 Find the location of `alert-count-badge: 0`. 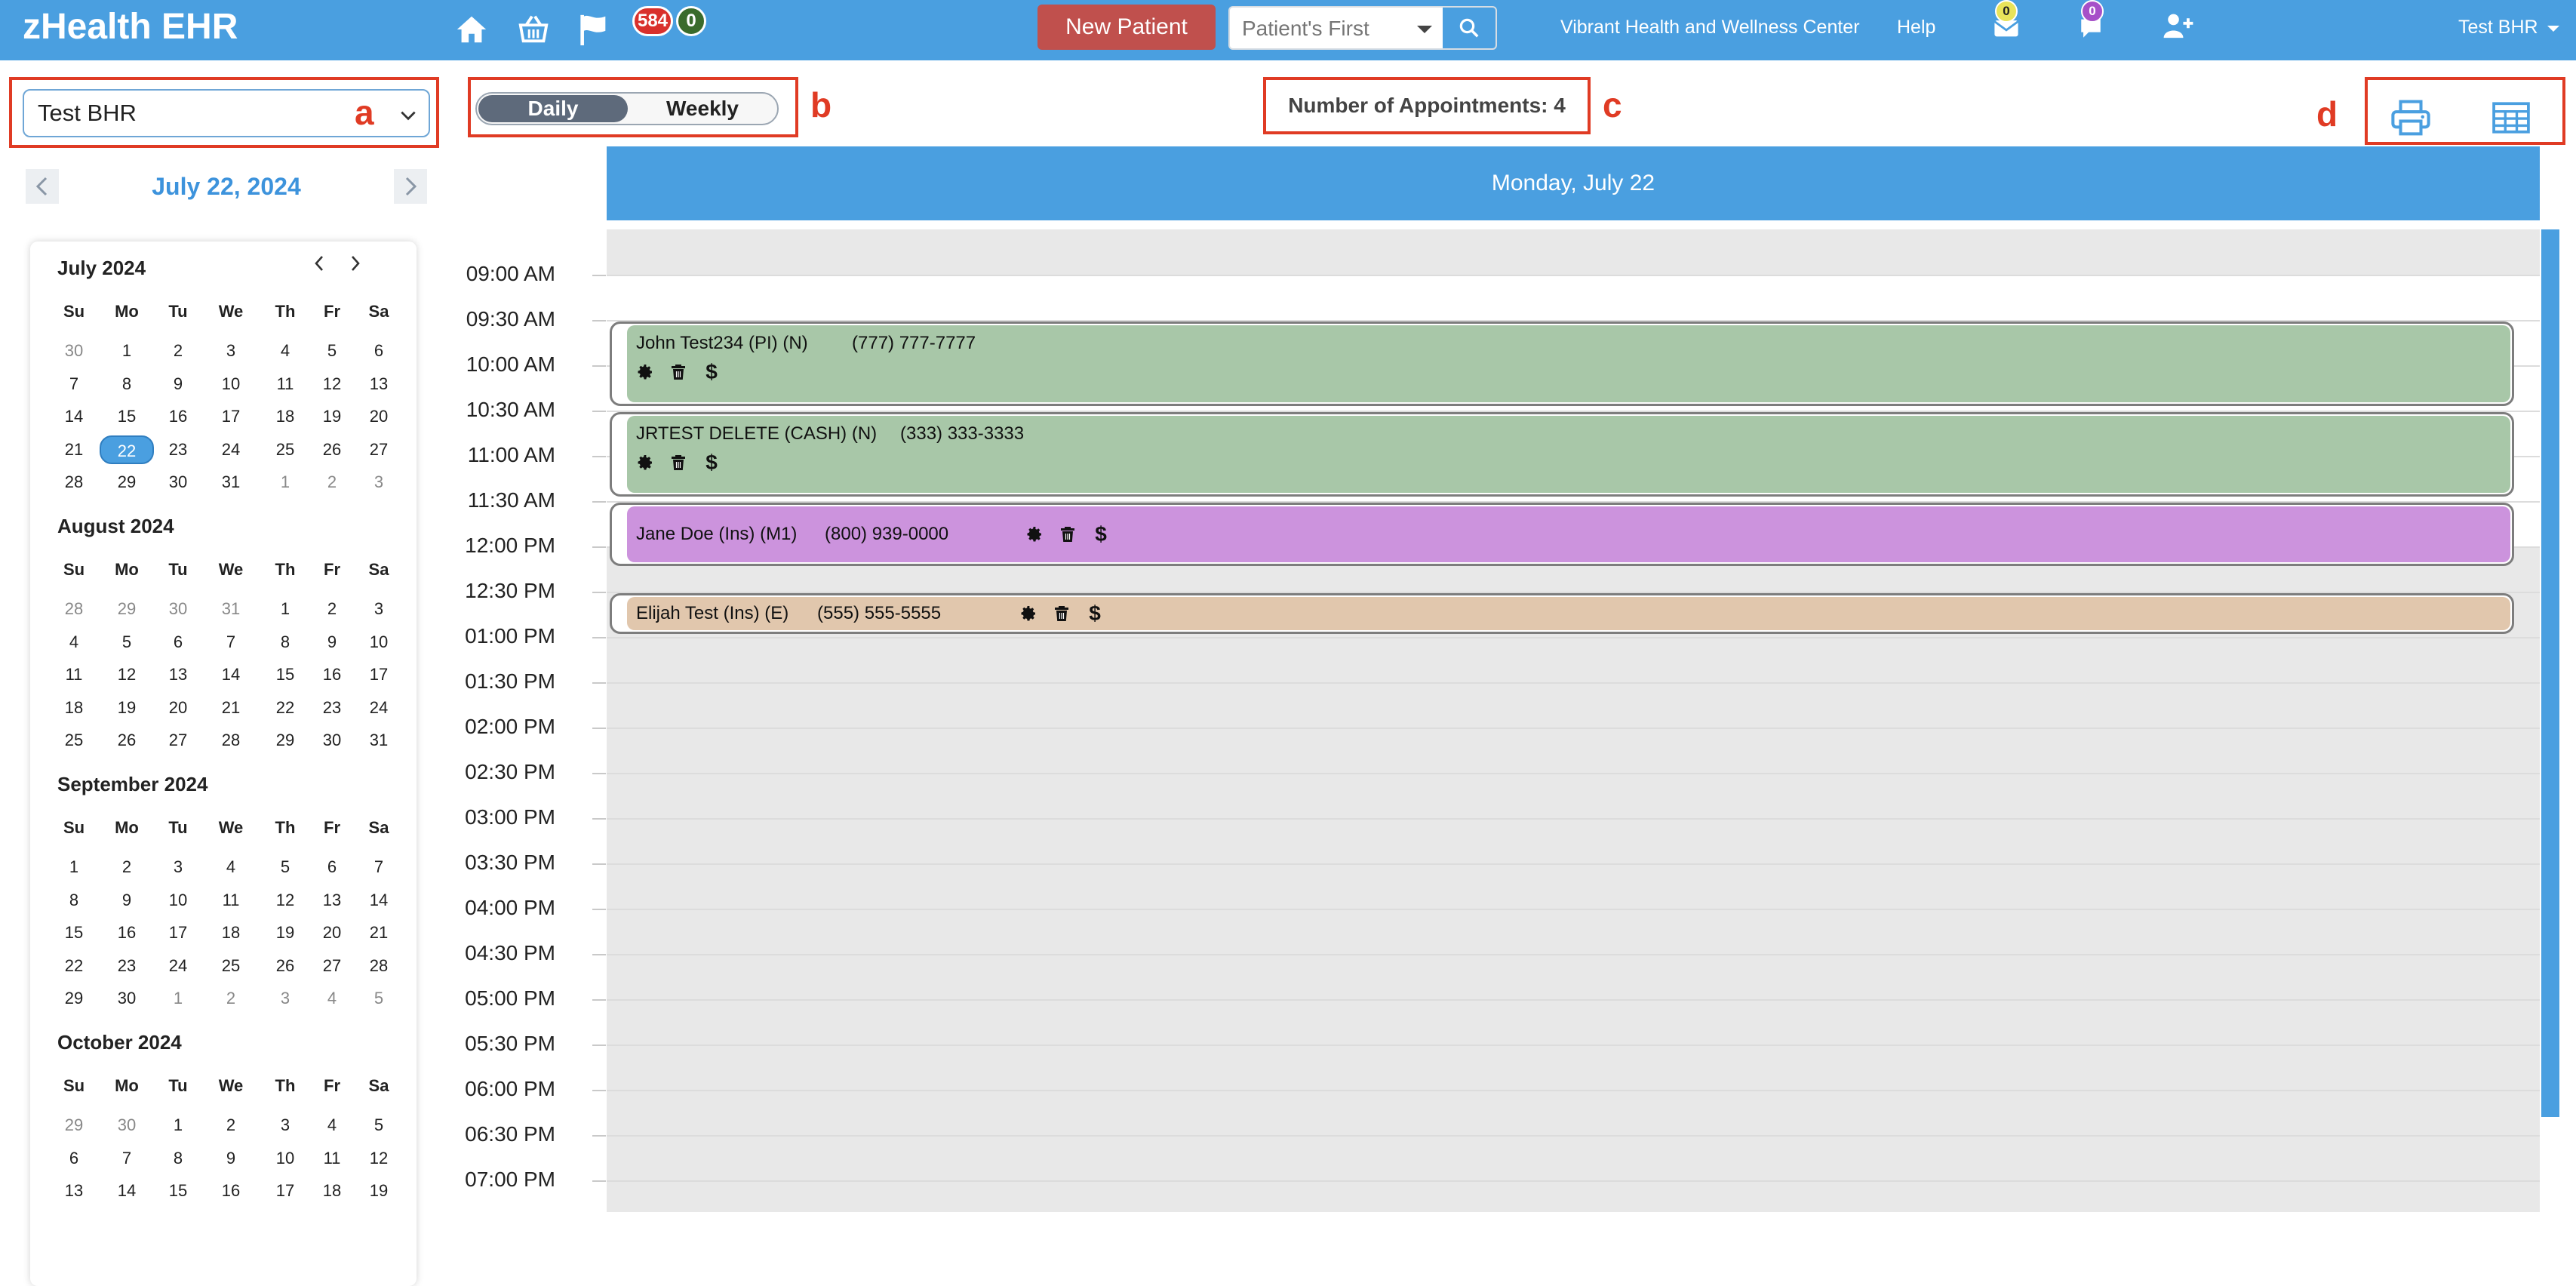

alert-count-badge: 0 is located at coordinates (691, 21).